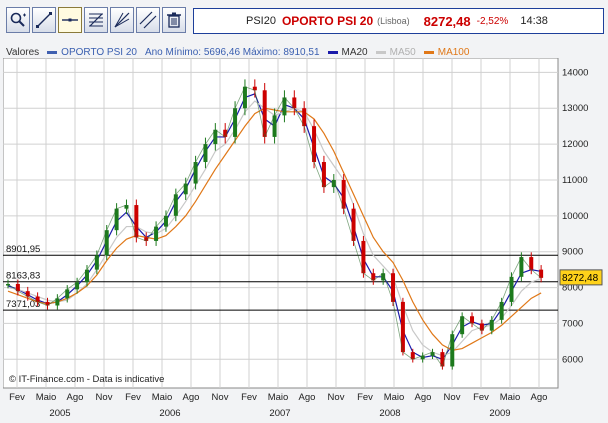  What do you see at coordinates (232, 52) in the screenshot?
I see `legend-range: Ano Mínimo: 5696,46 Máximo: 8910,51` at bounding box center [232, 52].